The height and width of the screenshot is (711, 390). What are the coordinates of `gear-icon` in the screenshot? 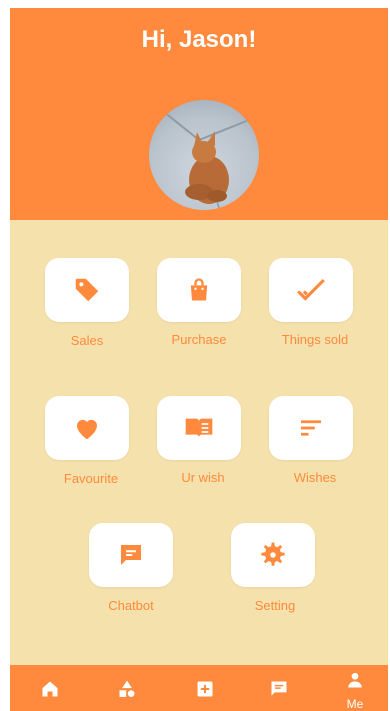 It's located at (273, 554).